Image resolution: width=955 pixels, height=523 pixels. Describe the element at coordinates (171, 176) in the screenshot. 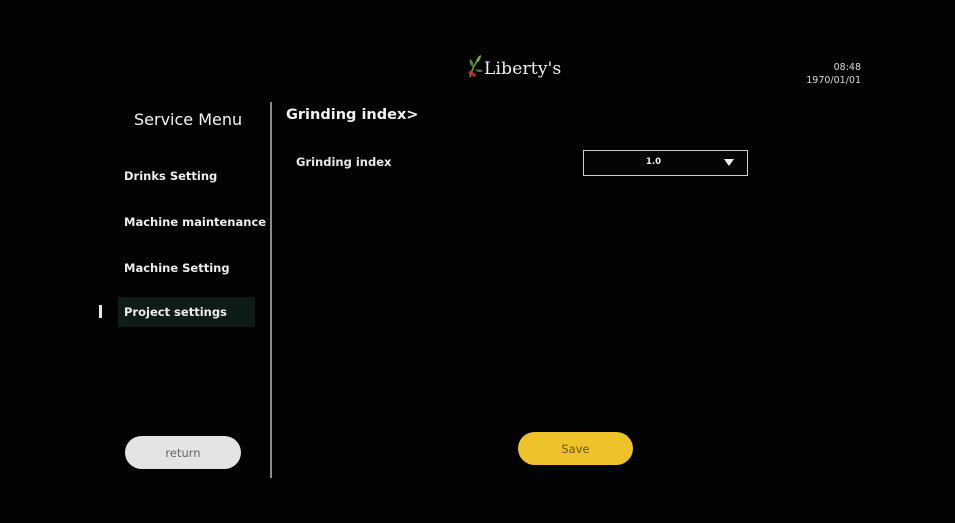

I see `sidebar-item-label: Drinks Setting` at that location.